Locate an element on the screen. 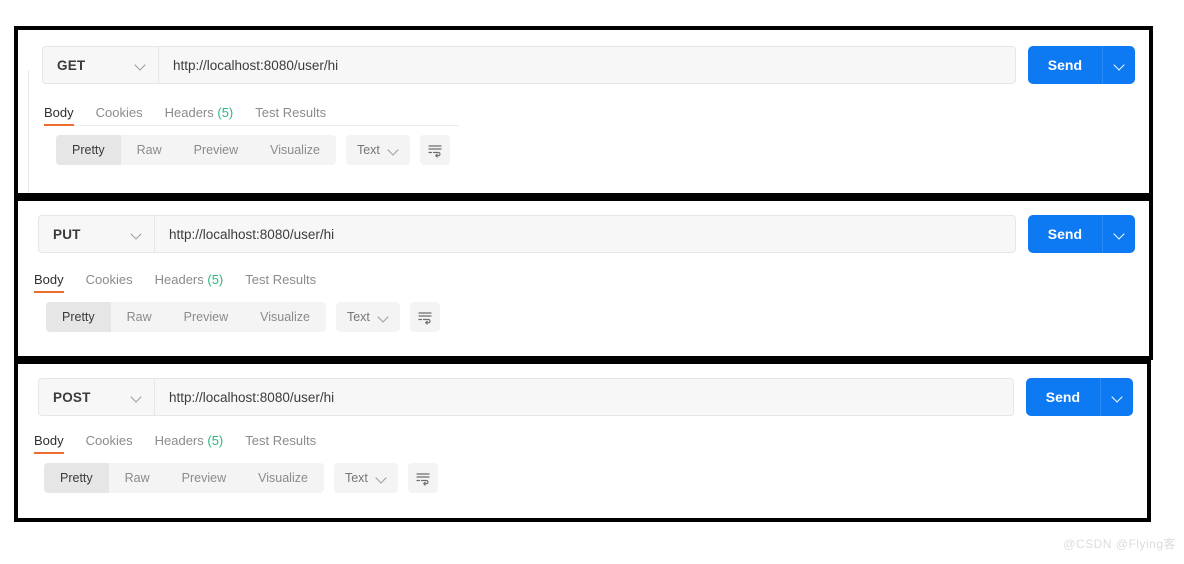 The height and width of the screenshot is (564, 1184). http-method-select: PUT is located at coordinates (97, 234).